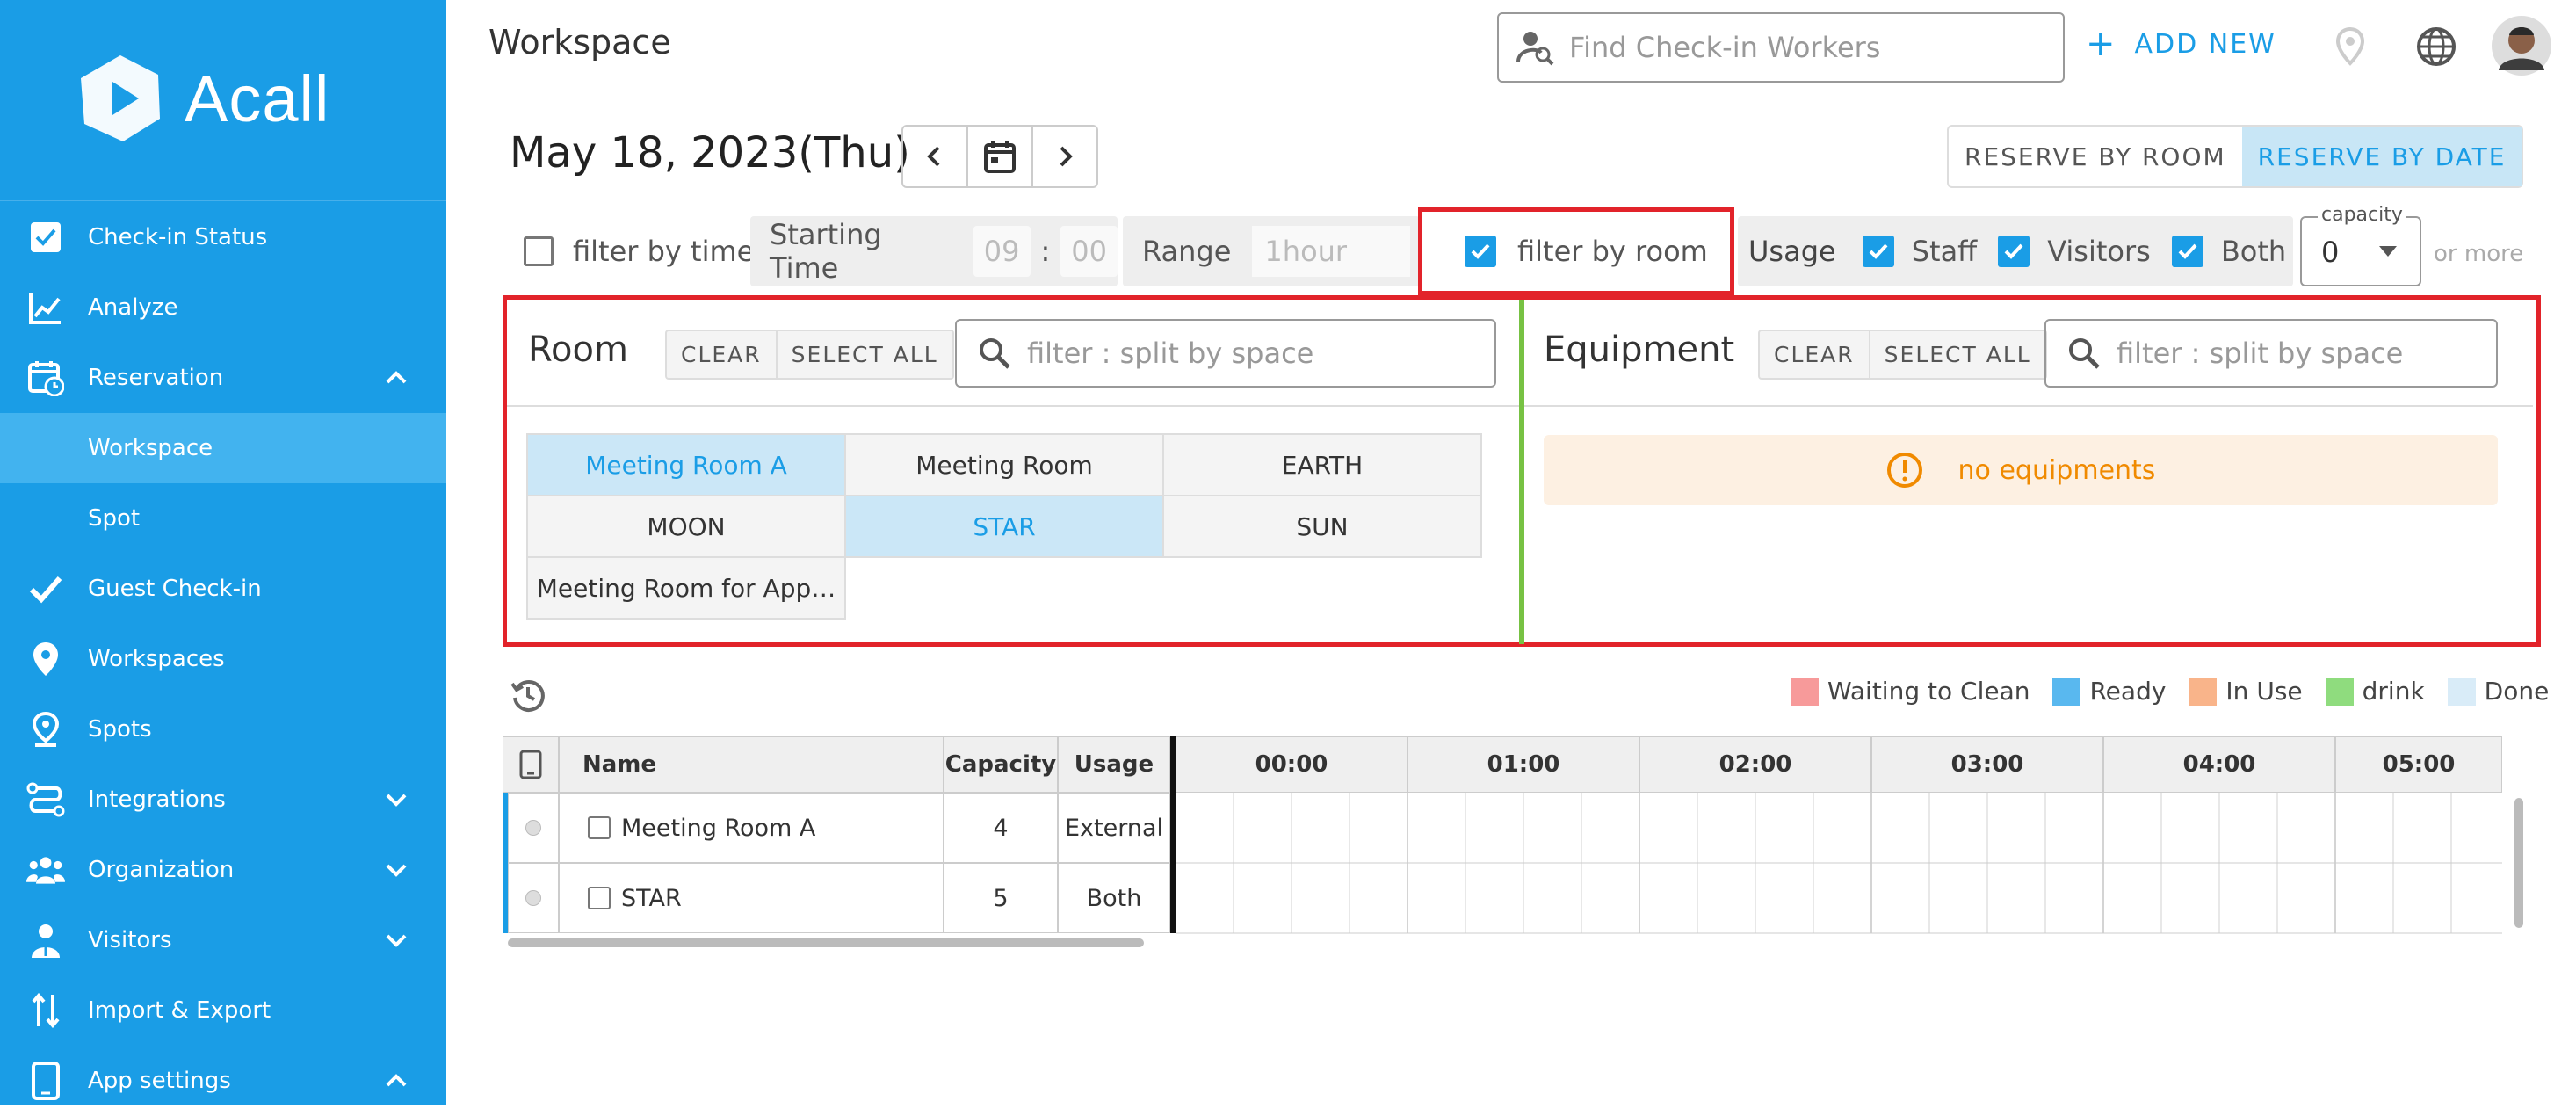 This screenshot has height=1116, width=2576. I want to click on room-chip-meeting-room-a: Meeting Room A, so click(686, 464).